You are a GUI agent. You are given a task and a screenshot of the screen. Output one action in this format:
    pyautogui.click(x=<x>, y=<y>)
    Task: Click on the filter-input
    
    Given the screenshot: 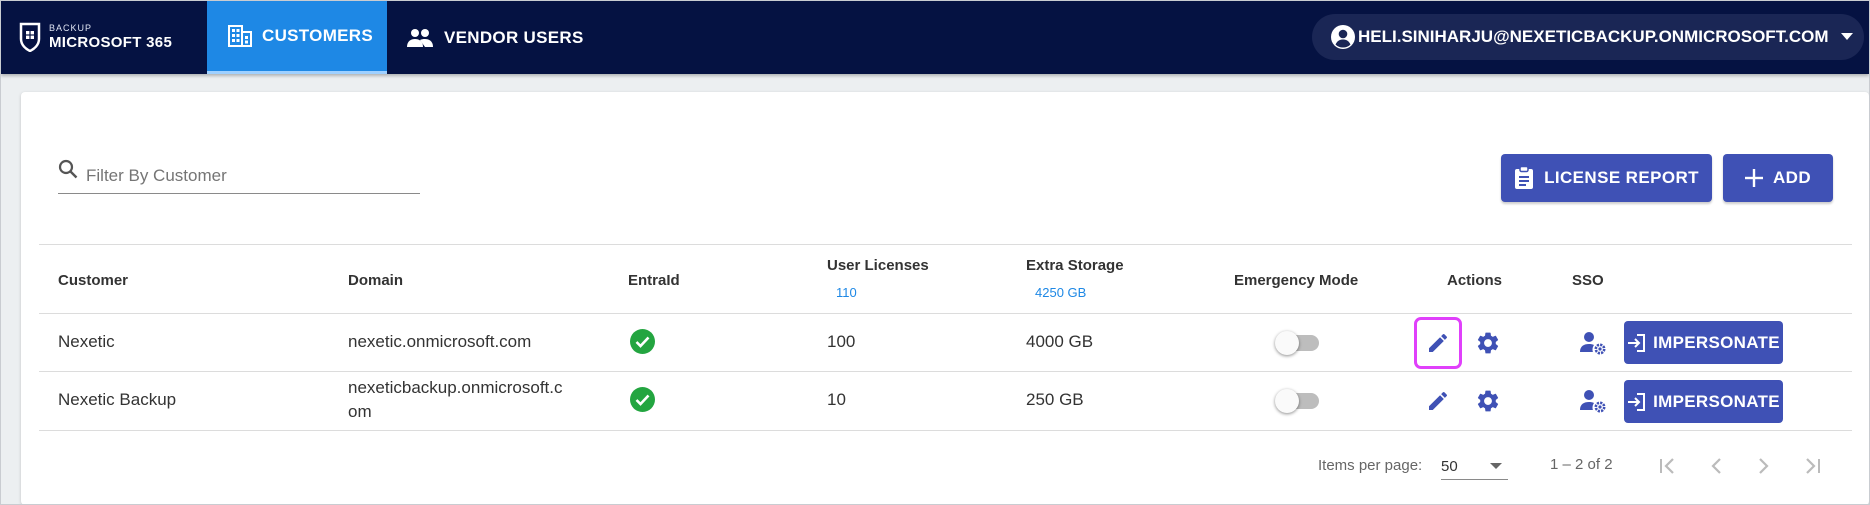 What is the action you would take?
    pyautogui.click(x=246, y=175)
    